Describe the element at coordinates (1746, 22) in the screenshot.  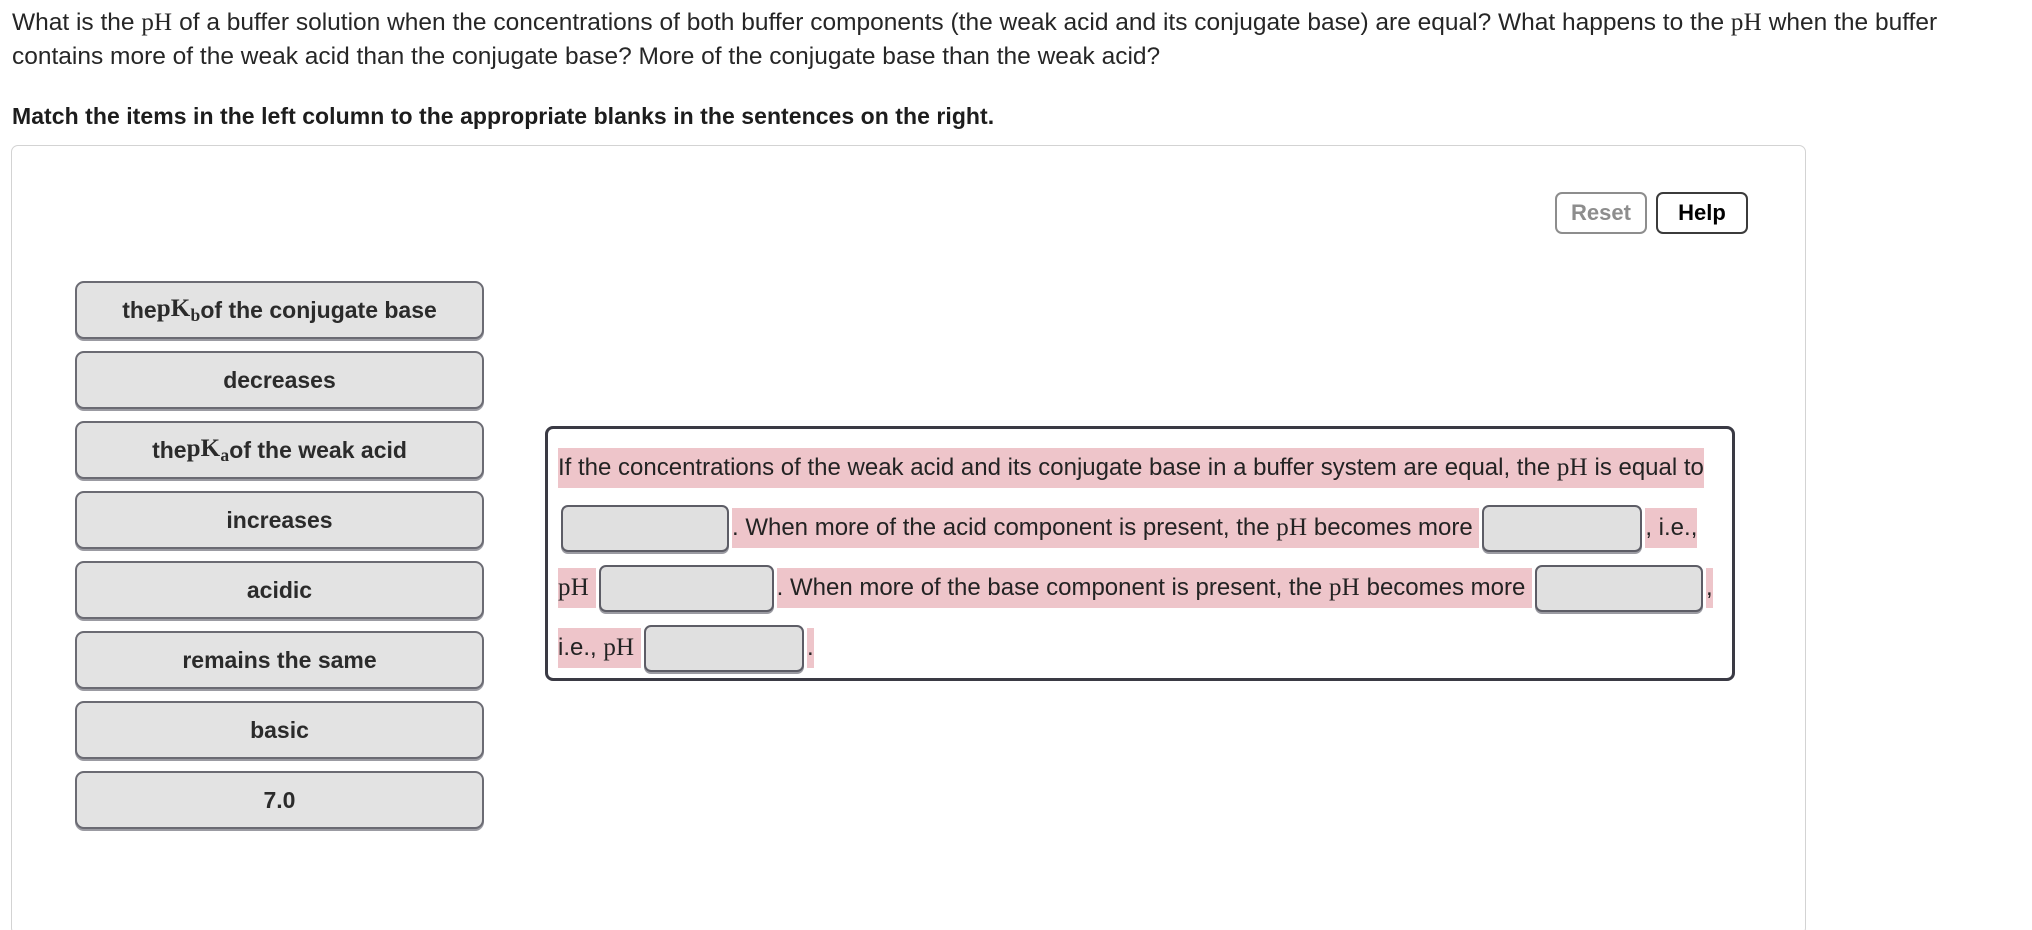
I see `ph-symbol-inline-2: pH` at that location.